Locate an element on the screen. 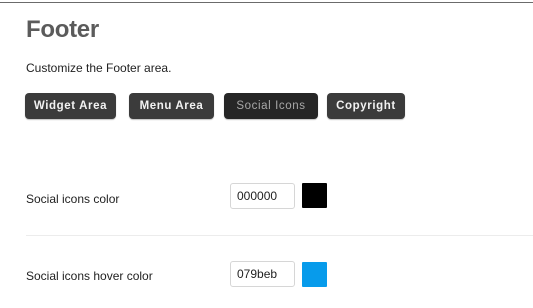 The image size is (533, 308). top-divider is located at coordinates (266, 2).